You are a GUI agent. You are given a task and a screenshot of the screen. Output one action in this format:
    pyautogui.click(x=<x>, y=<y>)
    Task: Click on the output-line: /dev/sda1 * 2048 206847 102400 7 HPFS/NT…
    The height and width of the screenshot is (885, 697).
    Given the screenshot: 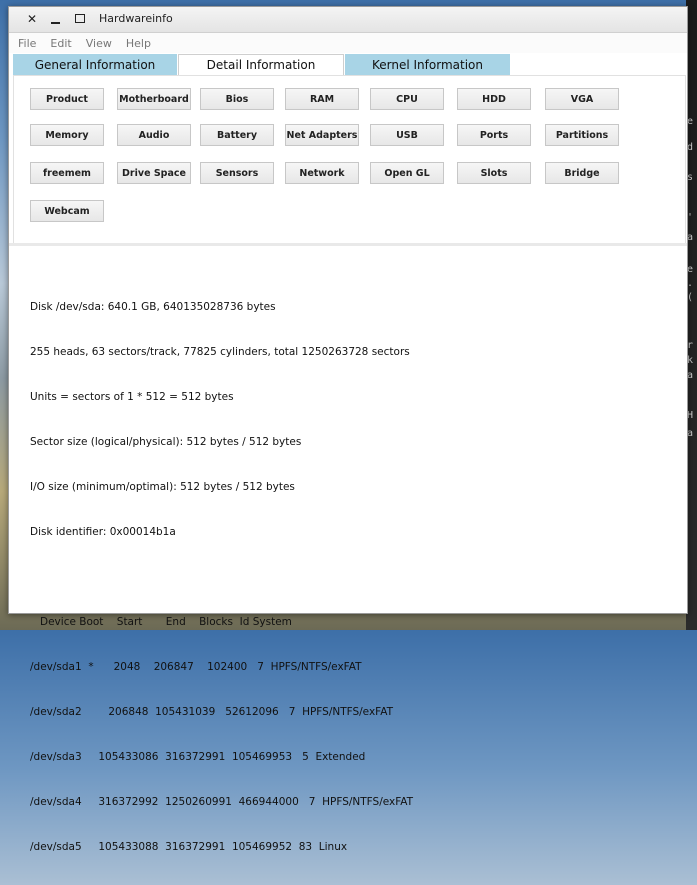 What is the action you would take?
    pyautogui.click(x=196, y=667)
    